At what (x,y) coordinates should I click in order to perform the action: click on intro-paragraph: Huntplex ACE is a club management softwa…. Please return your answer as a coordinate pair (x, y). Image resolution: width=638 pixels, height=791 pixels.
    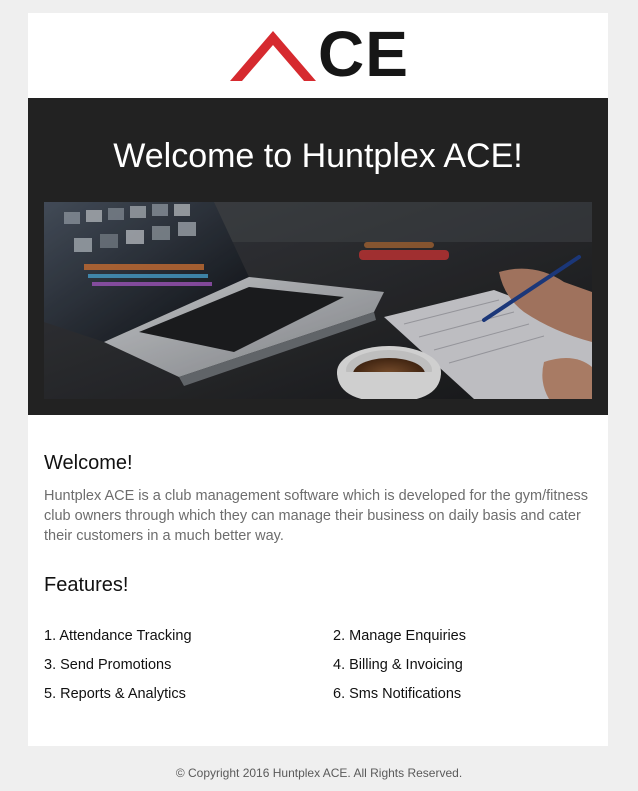
    Looking at the image, I should click on (316, 516).